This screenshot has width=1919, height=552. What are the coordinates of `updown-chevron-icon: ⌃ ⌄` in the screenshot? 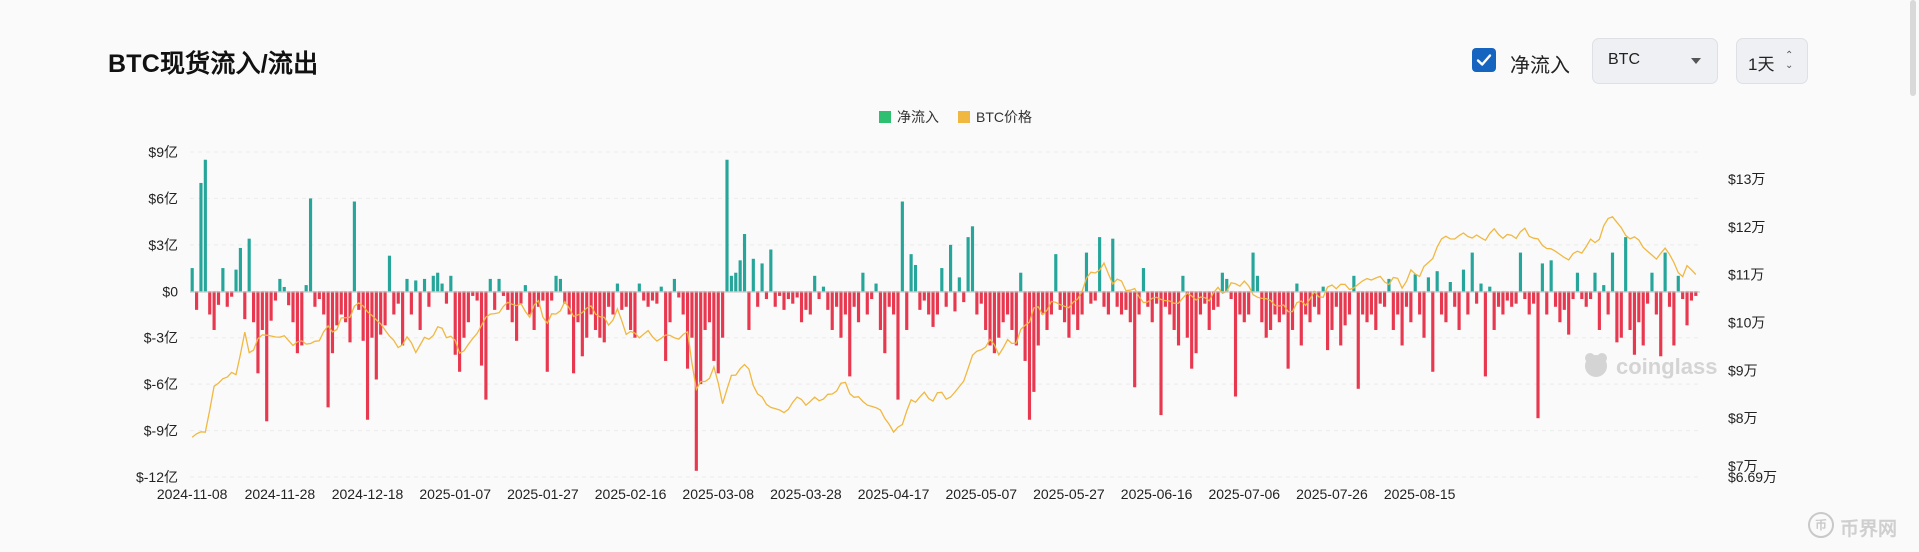 It's located at (1789, 60).